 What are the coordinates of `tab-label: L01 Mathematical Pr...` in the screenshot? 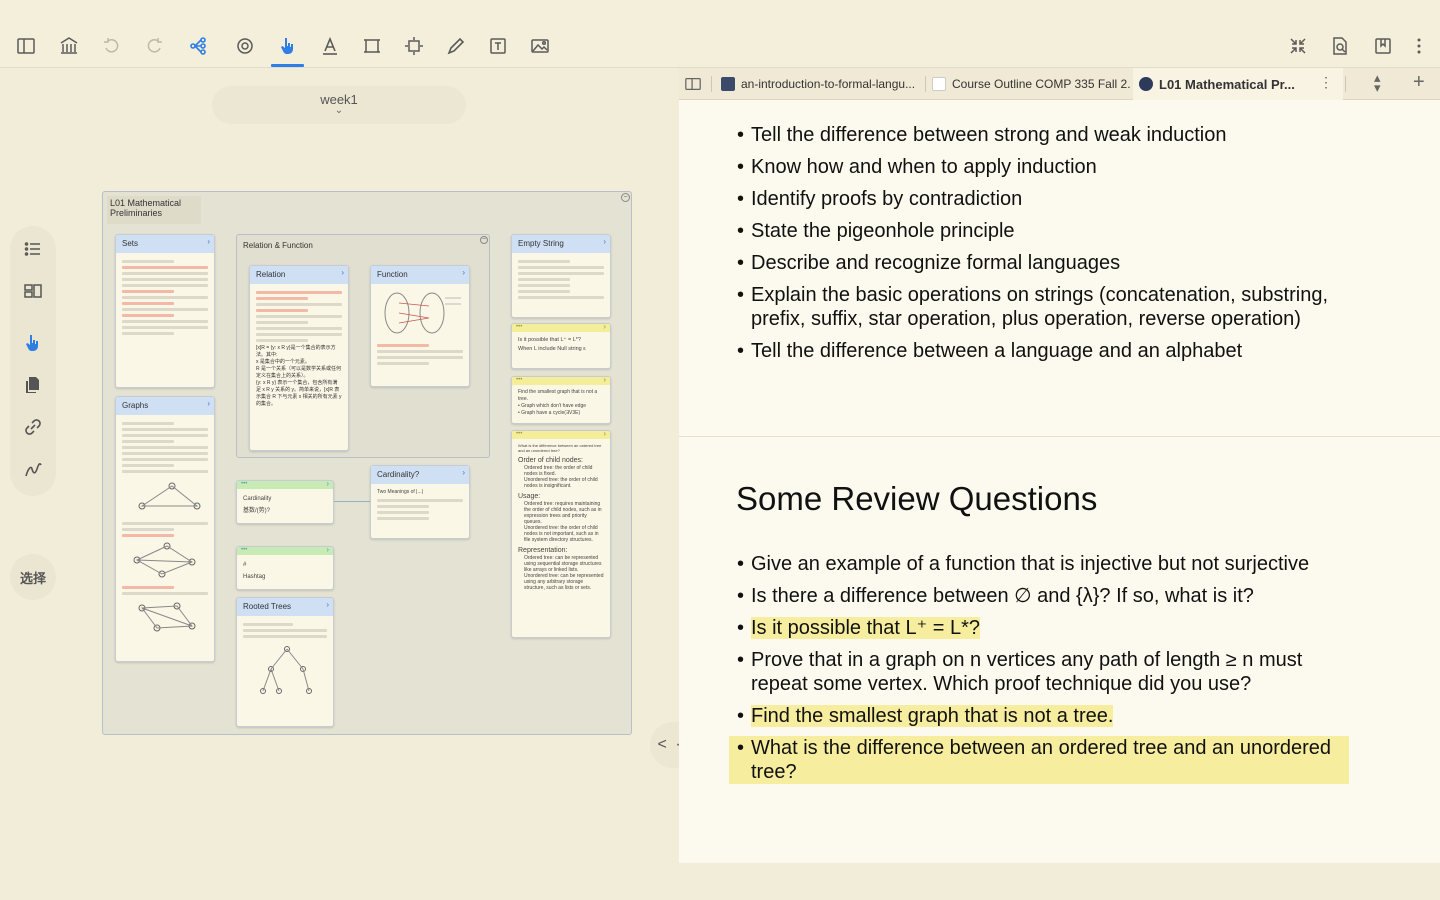 It's located at (1227, 84).